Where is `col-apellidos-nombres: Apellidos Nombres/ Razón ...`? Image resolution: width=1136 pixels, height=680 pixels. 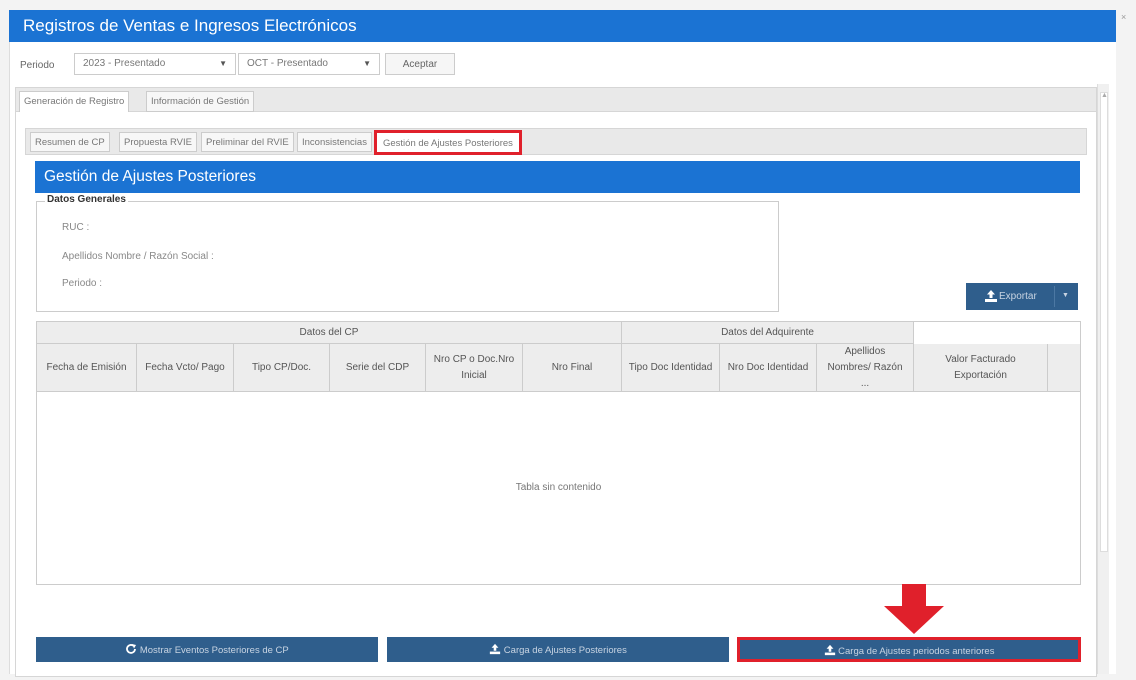 col-apellidos-nombres: Apellidos Nombres/ Razón ... is located at coordinates (865, 368).